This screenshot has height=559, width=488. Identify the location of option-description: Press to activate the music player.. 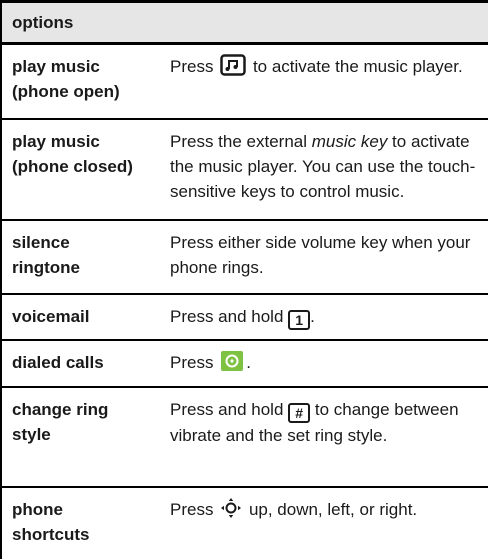
(325, 81).